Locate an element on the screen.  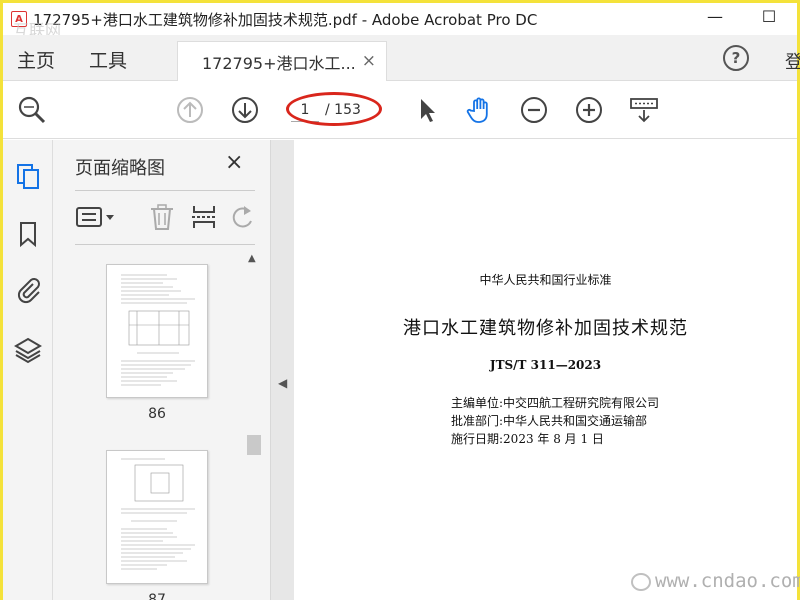
page-navigator: / 153 is located at coordinates (336, 110).